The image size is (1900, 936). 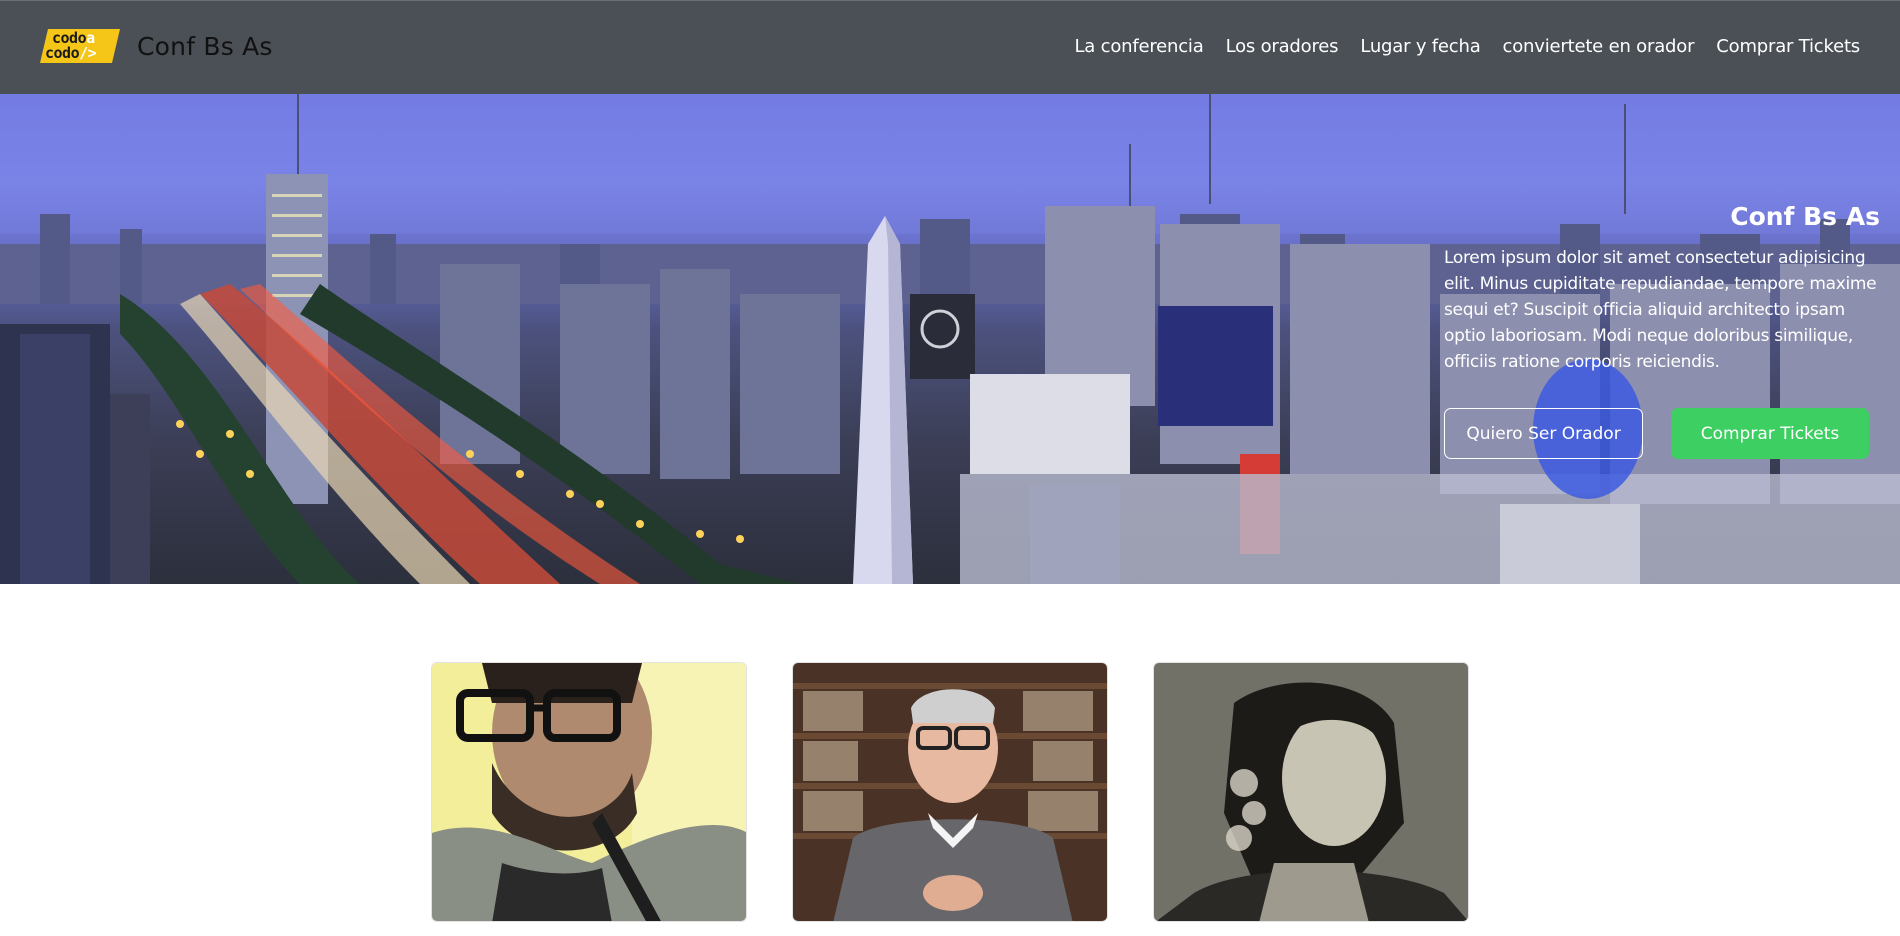 I want to click on brand-title: Conf Bs As, so click(x=205, y=46).